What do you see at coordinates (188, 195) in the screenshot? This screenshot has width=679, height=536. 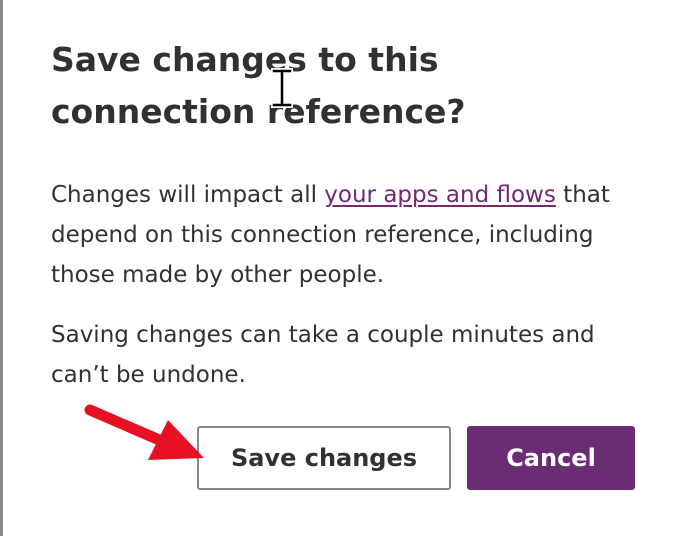 I see `impact-text-start: Changes will impact all` at bounding box center [188, 195].